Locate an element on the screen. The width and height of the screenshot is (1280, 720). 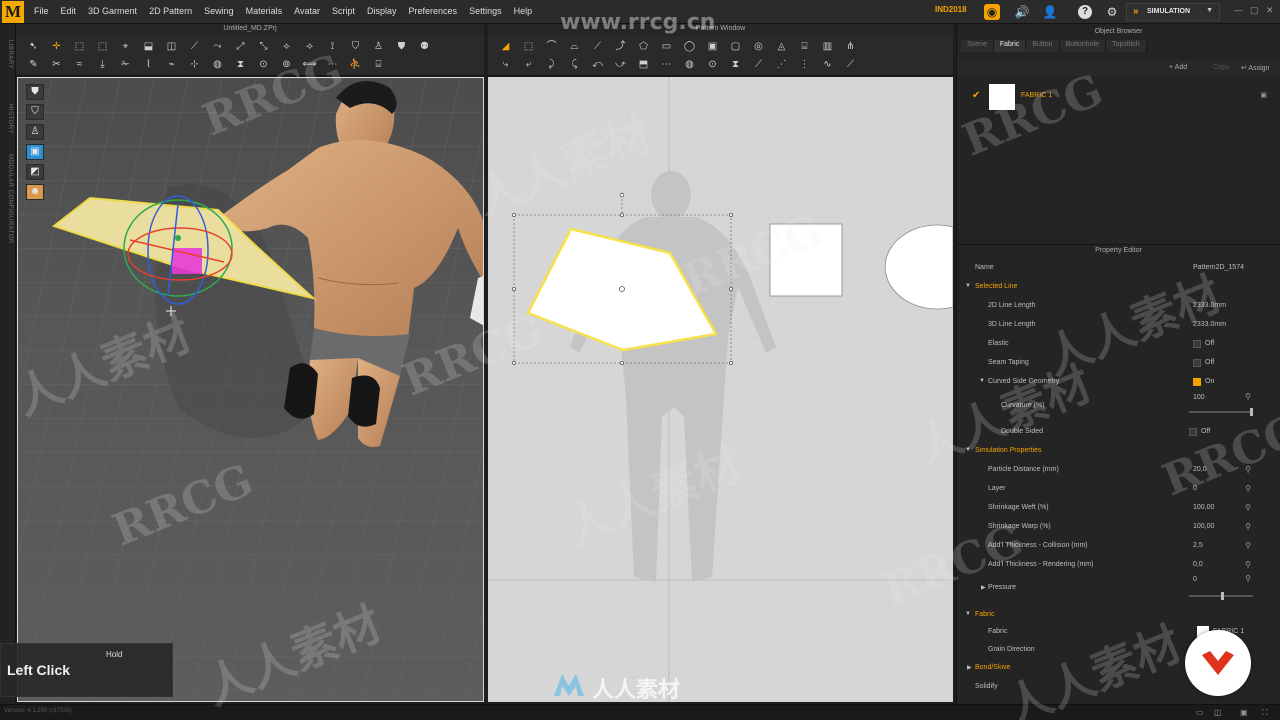
scissor-icon: ✁ is located at coordinates (125, 65).